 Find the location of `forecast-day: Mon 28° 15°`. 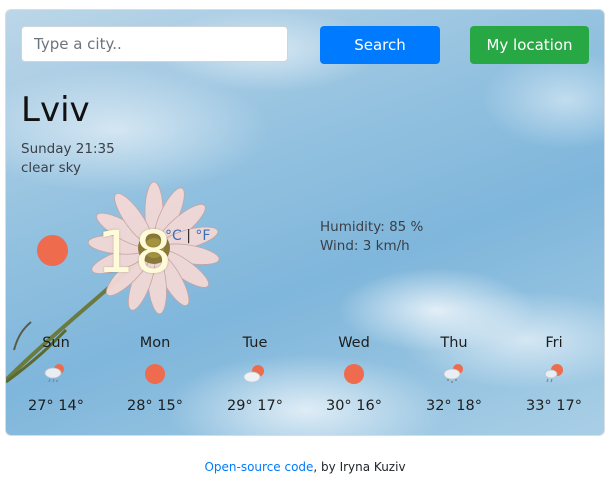

forecast-day: Mon 28° 15° is located at coordinates (155, 373).